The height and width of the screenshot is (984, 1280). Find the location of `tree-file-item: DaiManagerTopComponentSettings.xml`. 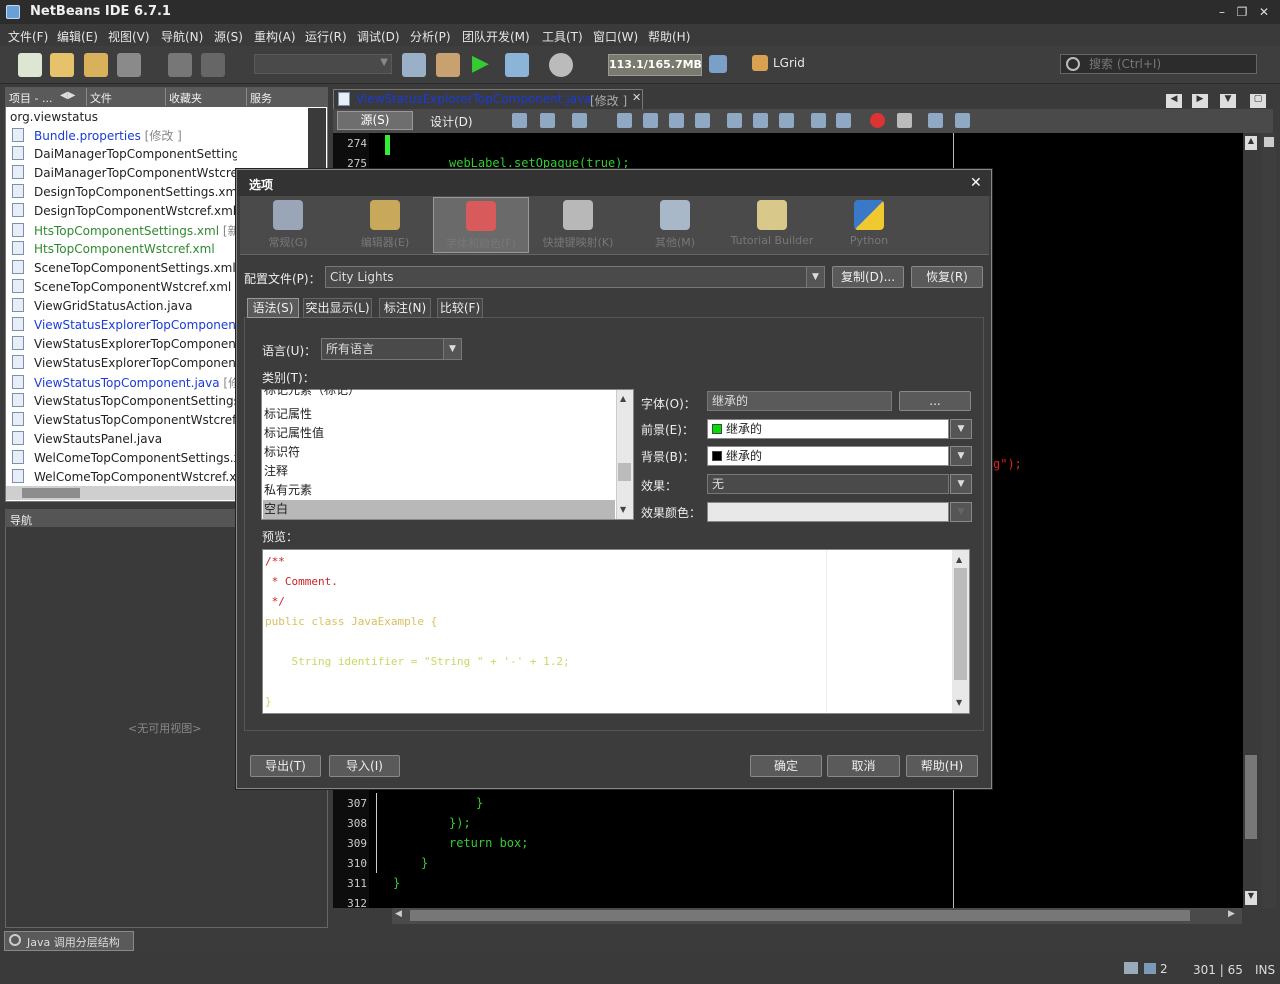

tree-file-item: DaiManagerTopComponentSettings.xml is located at coordinates (124, 155).